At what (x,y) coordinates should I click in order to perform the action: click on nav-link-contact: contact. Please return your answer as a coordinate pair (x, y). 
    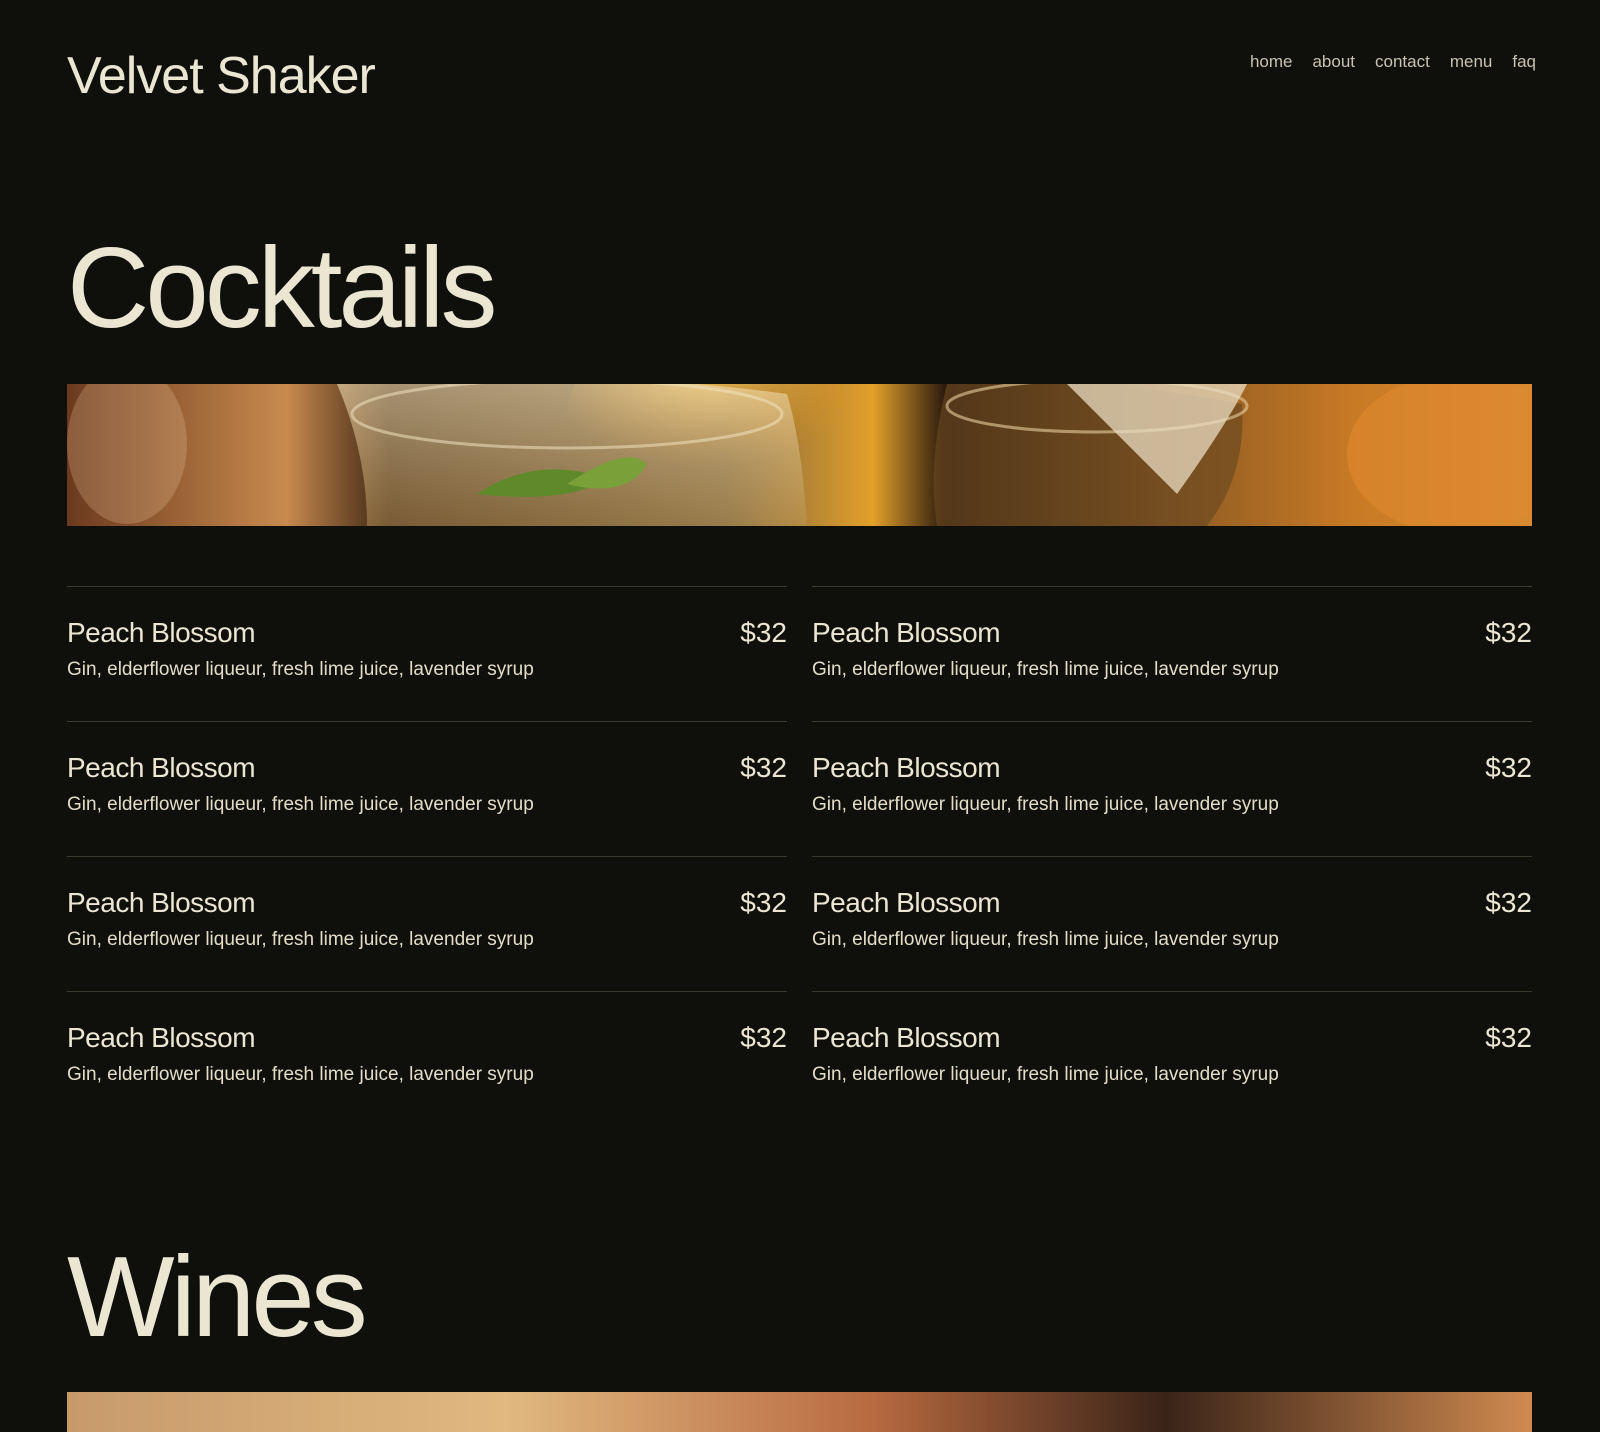
    Looking at the image, I should click on (1402, 62).